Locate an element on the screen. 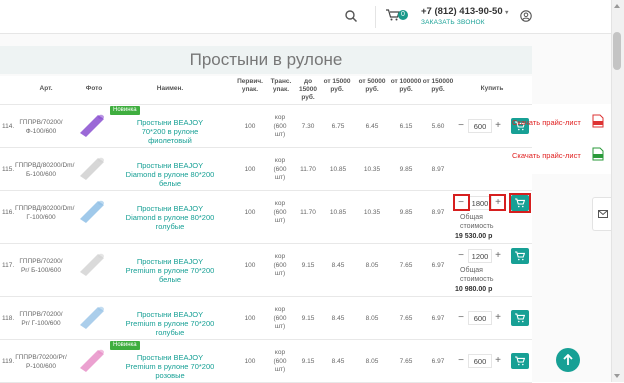 The height and width of the screenshot is (383, 624). download-pdf-link: Скачать прайс-лист is located at coordinates (546, 122).